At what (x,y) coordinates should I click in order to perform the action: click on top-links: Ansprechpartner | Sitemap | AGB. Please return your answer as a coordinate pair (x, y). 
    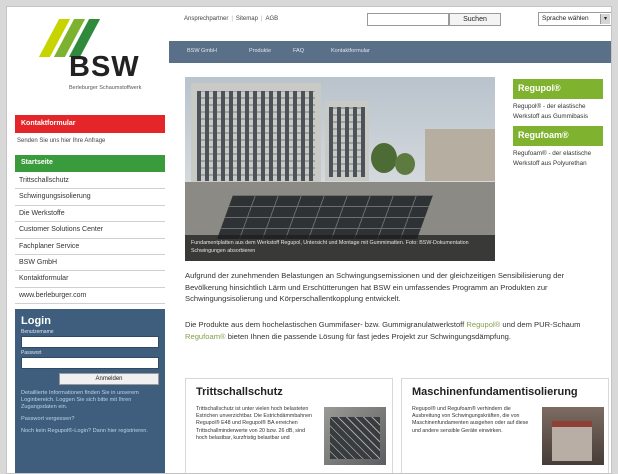
    Looking at the image, I should click on (231, 19).